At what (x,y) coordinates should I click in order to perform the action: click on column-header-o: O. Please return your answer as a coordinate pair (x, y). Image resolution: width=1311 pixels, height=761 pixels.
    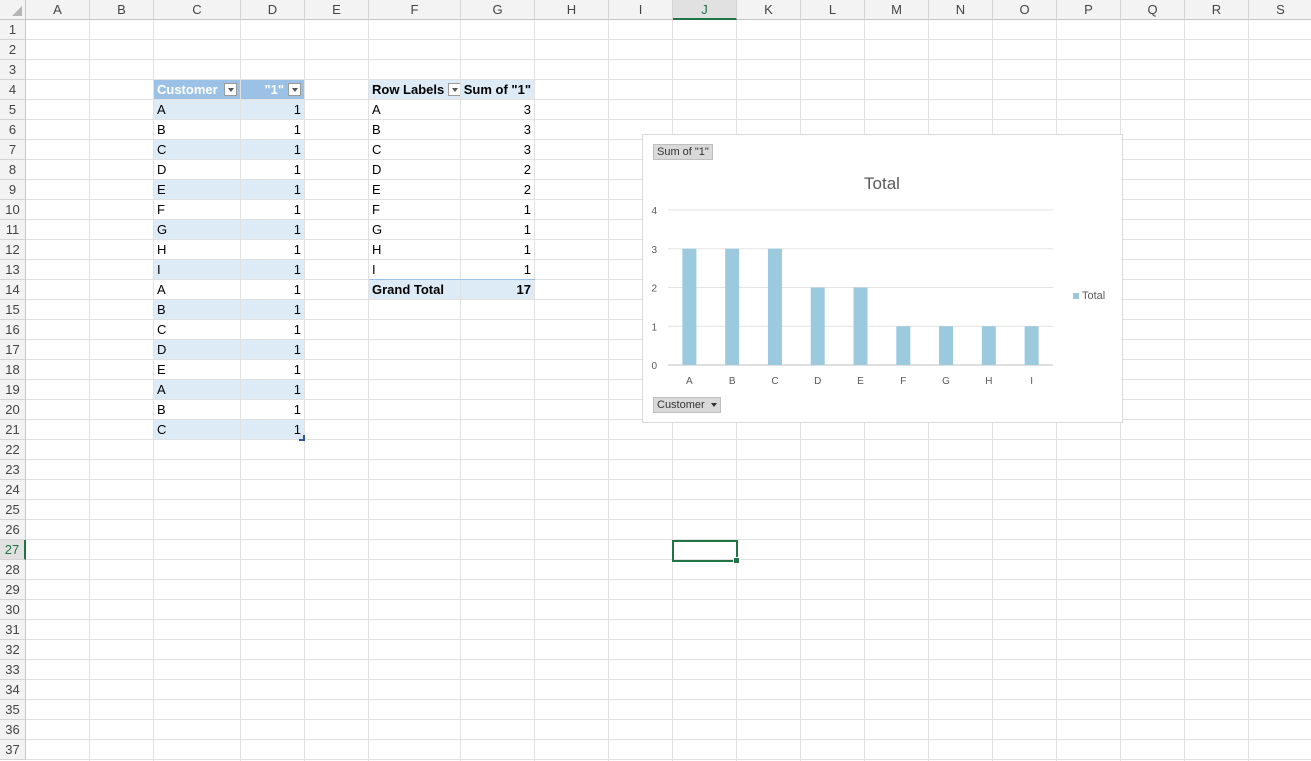
    Looking at the image, I should click on (1025, 10).